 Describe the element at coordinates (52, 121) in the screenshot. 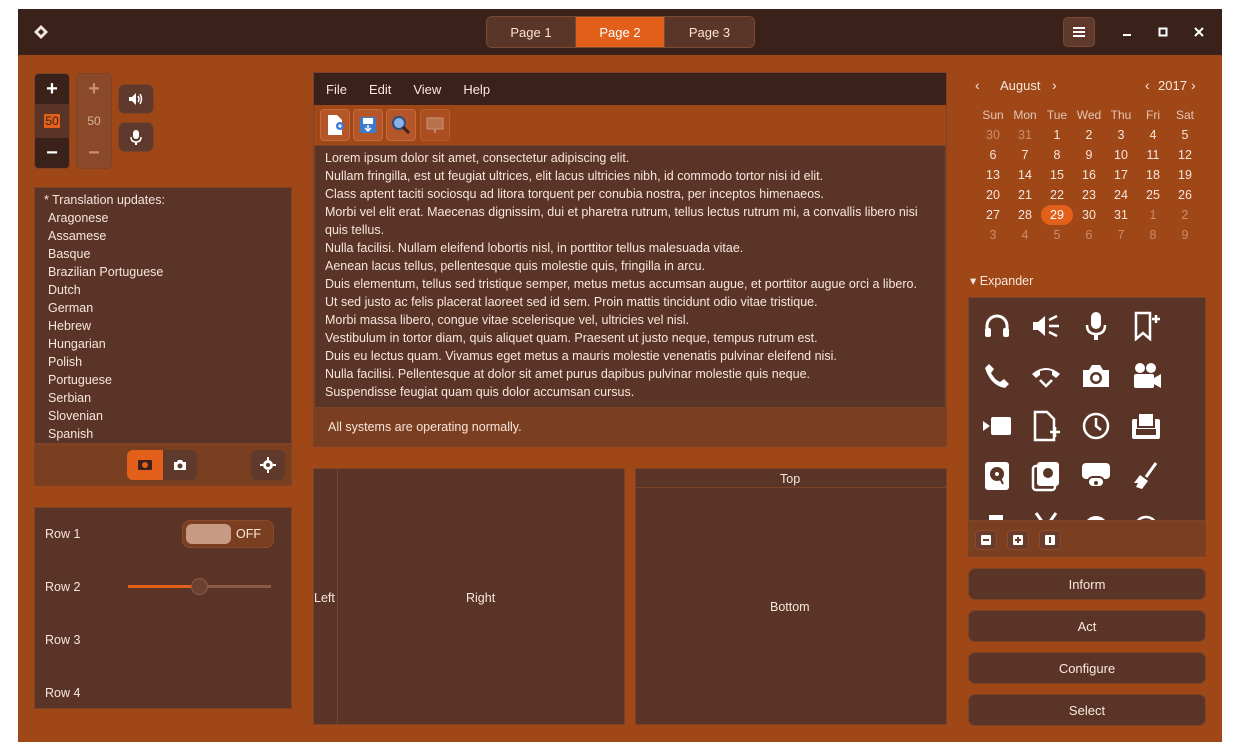

I see `spin-value-1: 50` at that location.